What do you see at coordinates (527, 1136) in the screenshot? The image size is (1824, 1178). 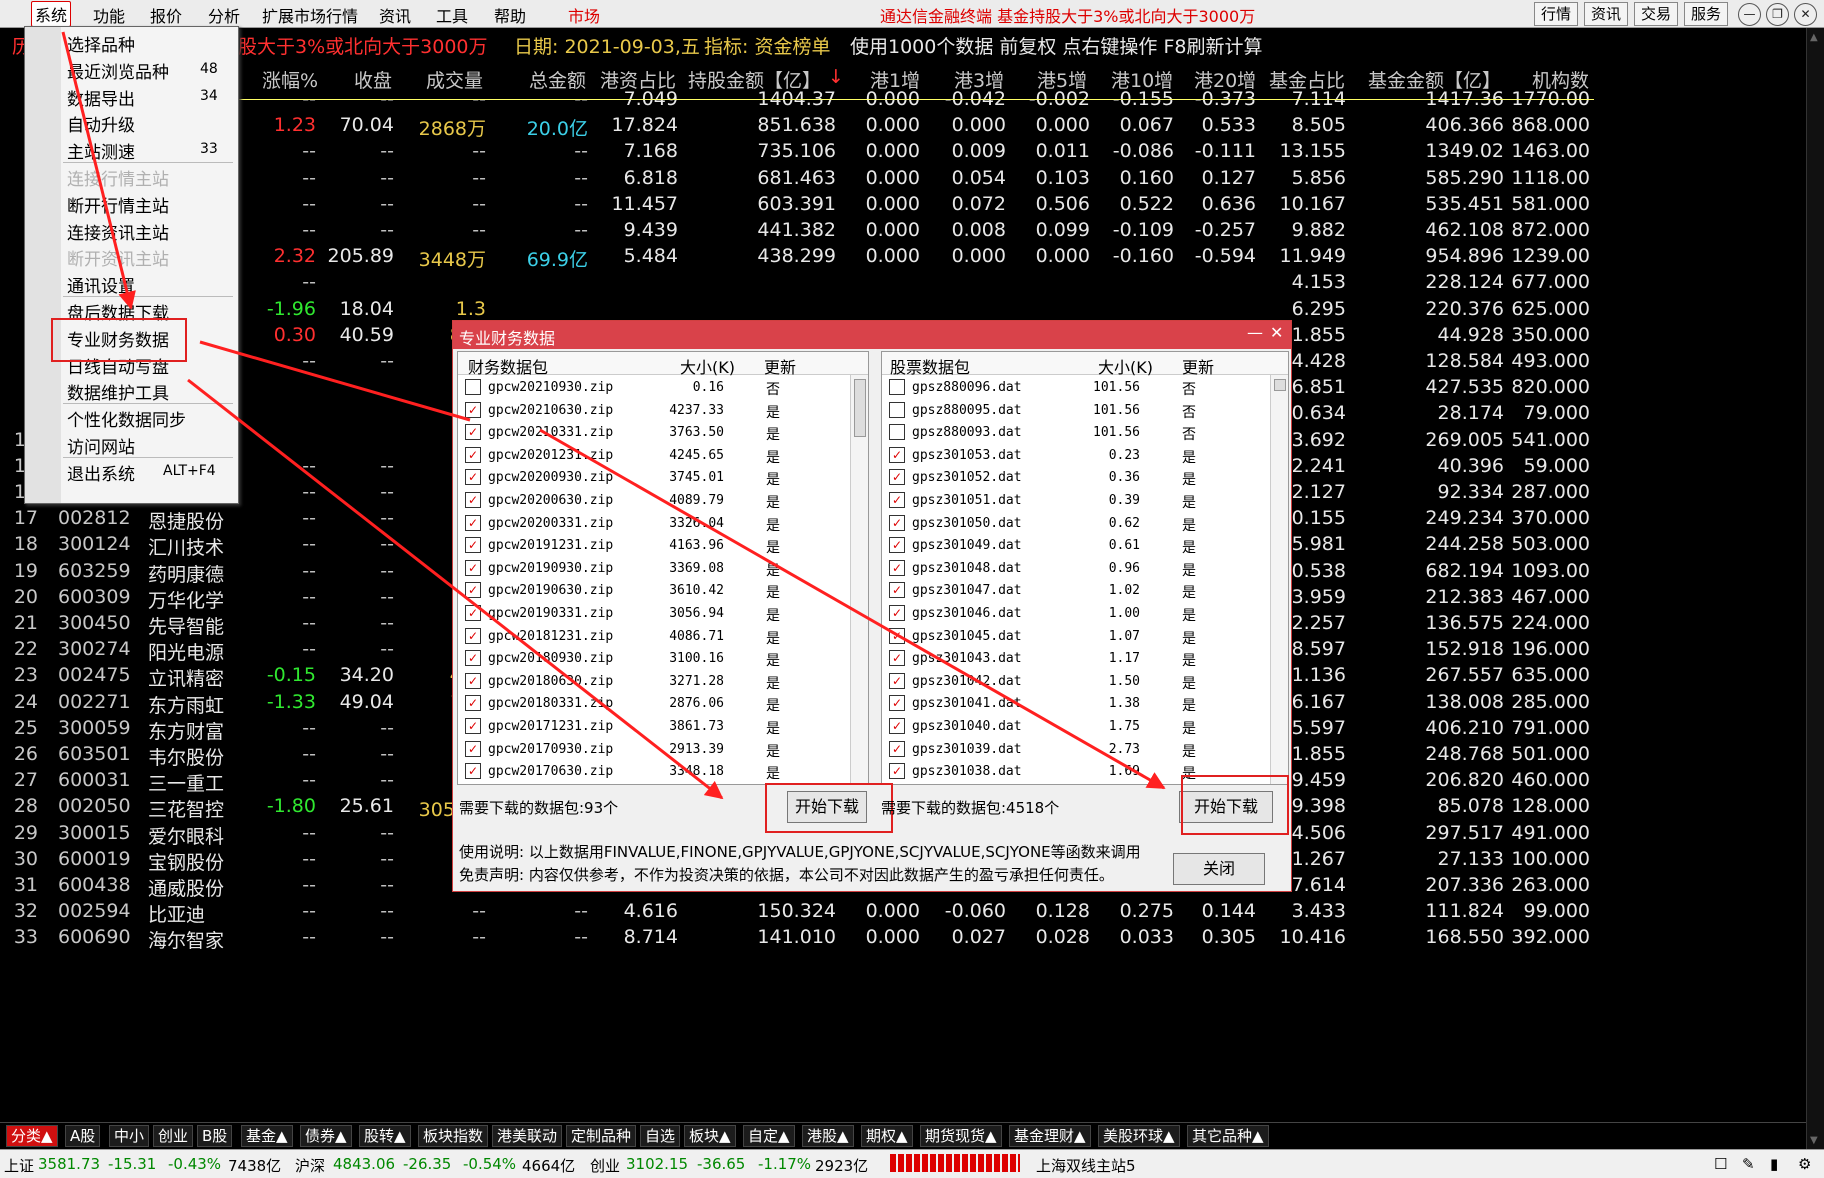 I see `tab-category: 港美联动` at bounding box center [527, 1136].